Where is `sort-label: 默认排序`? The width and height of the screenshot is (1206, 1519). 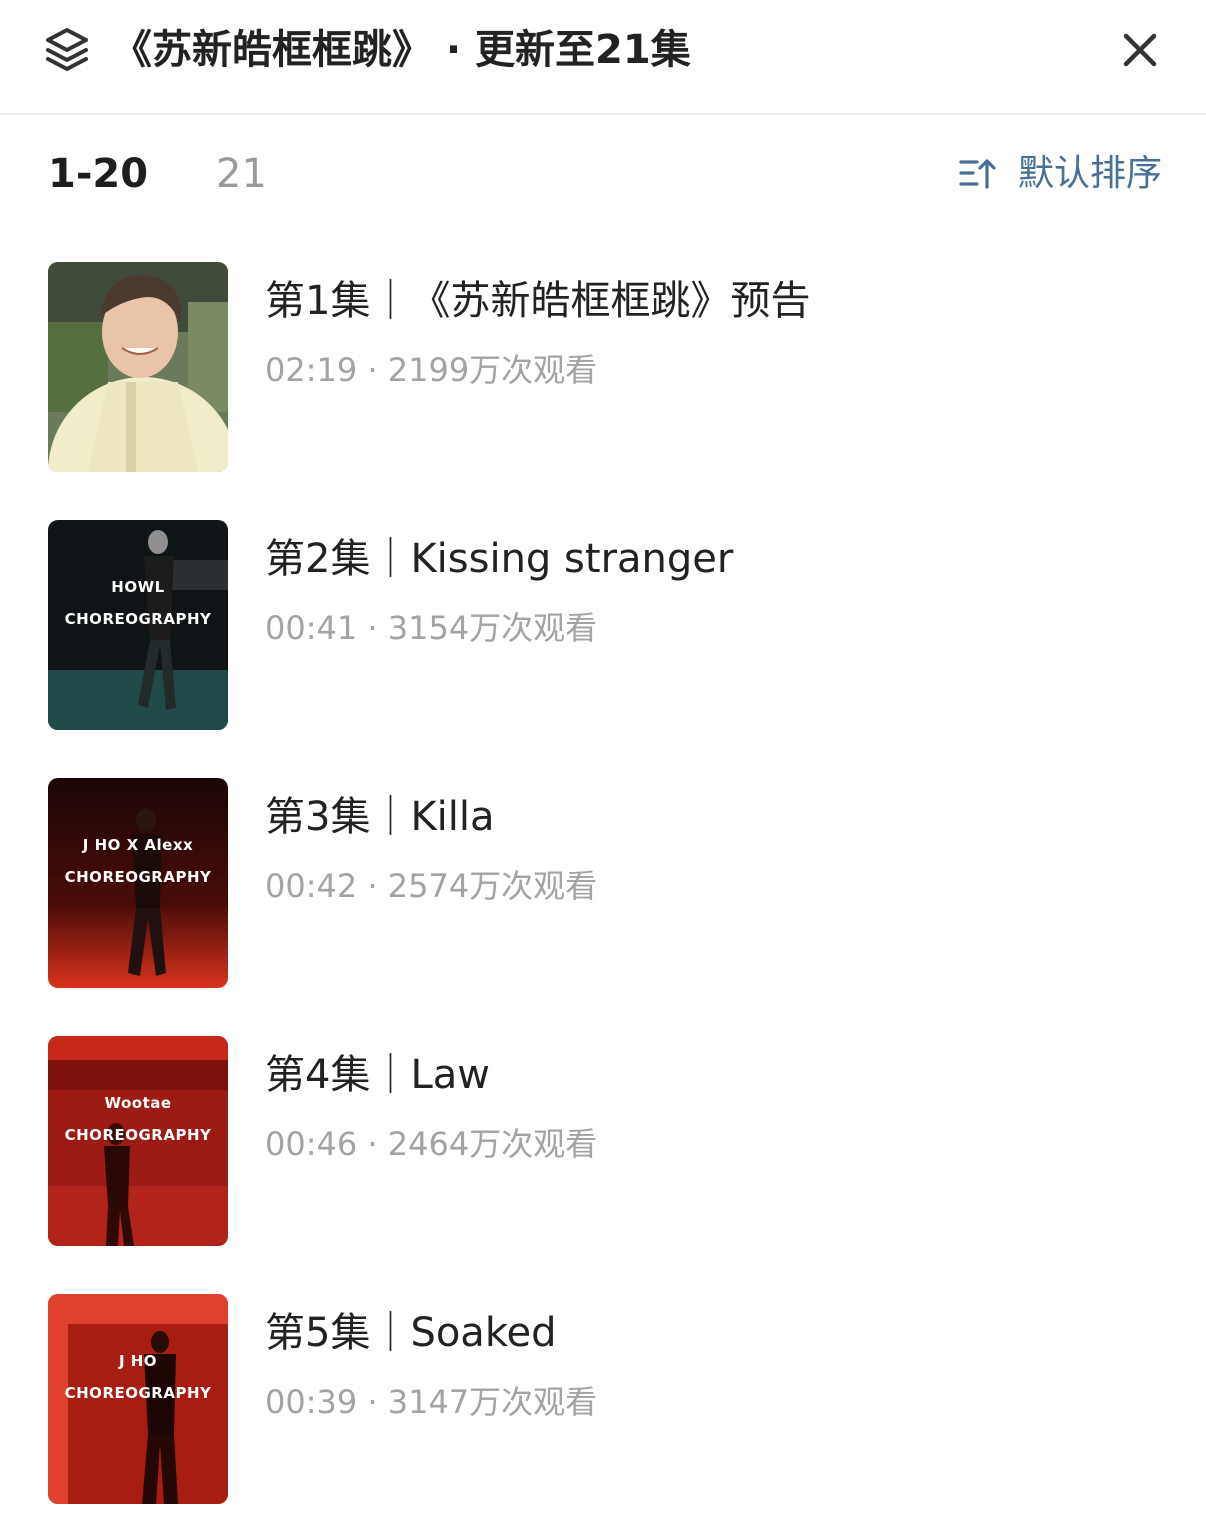
sort-label: 默认排序 is located at coordinates (1090, 173).